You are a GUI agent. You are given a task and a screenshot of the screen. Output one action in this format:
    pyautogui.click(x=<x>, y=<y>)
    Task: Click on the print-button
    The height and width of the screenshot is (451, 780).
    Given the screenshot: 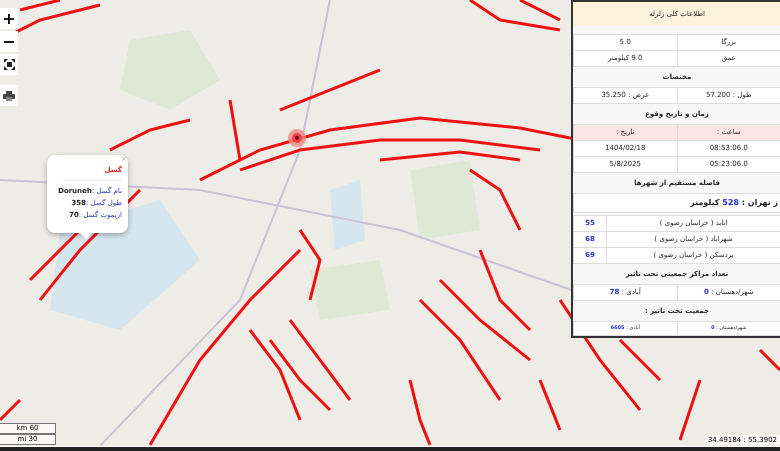 What is the action you would take?
    pyautogui.click(x=9, y=95)
    